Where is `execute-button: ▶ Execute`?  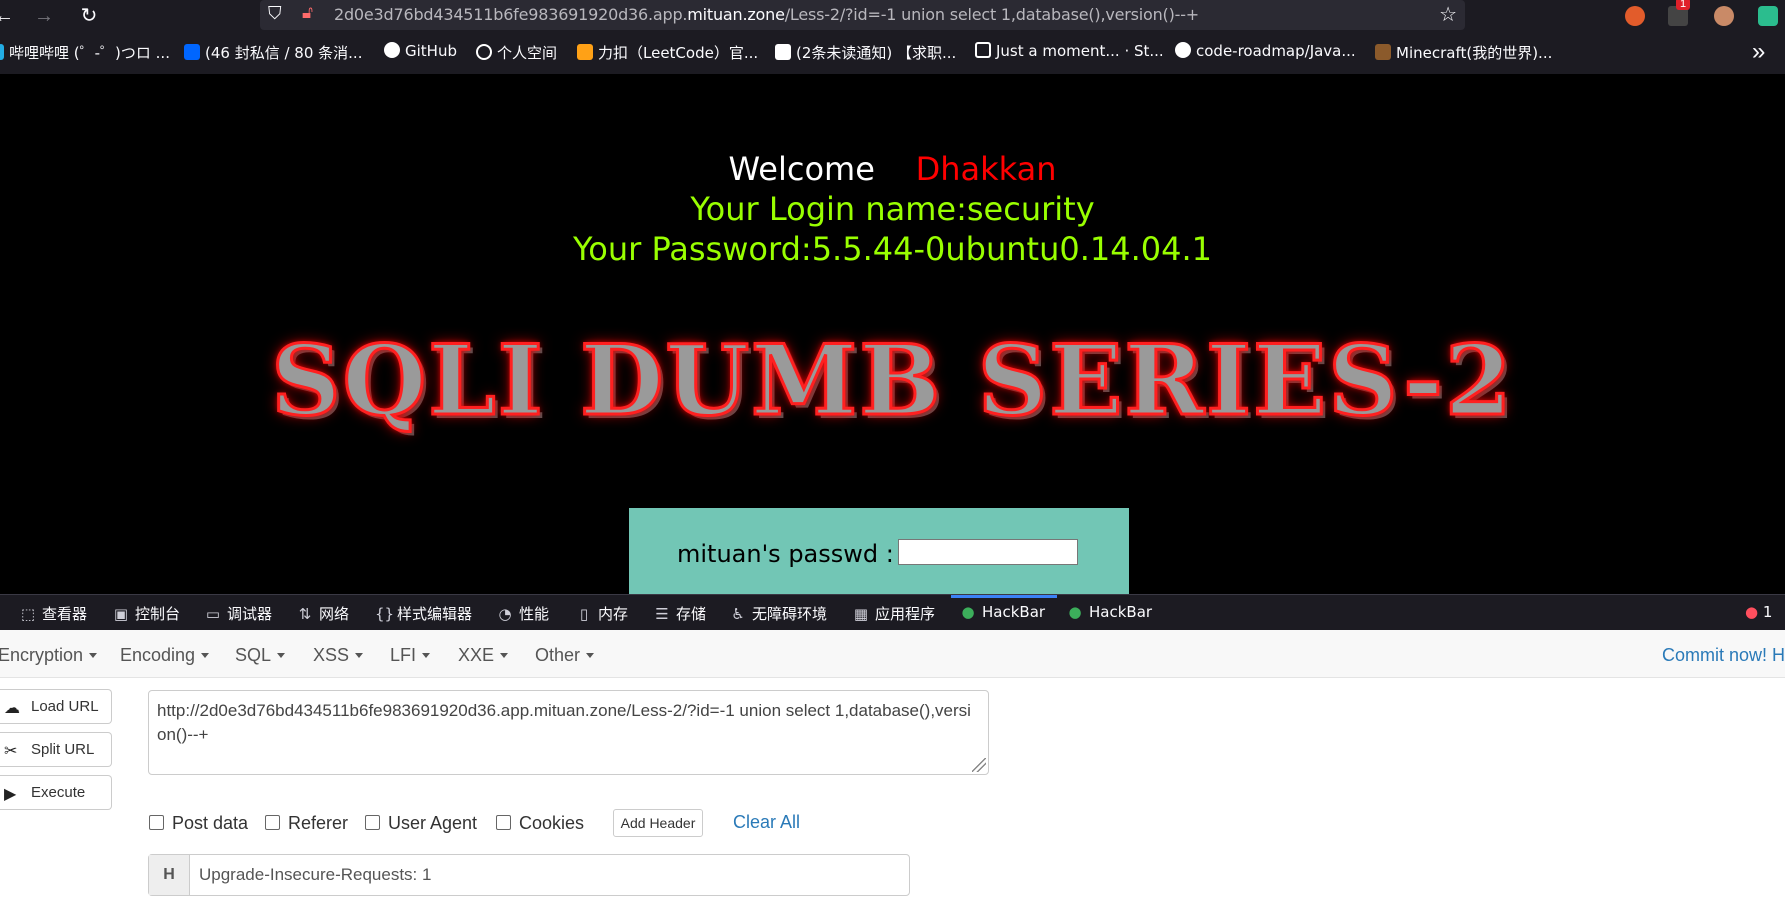
execute-button: ▶ Execute is located at coordinates (56, 792).